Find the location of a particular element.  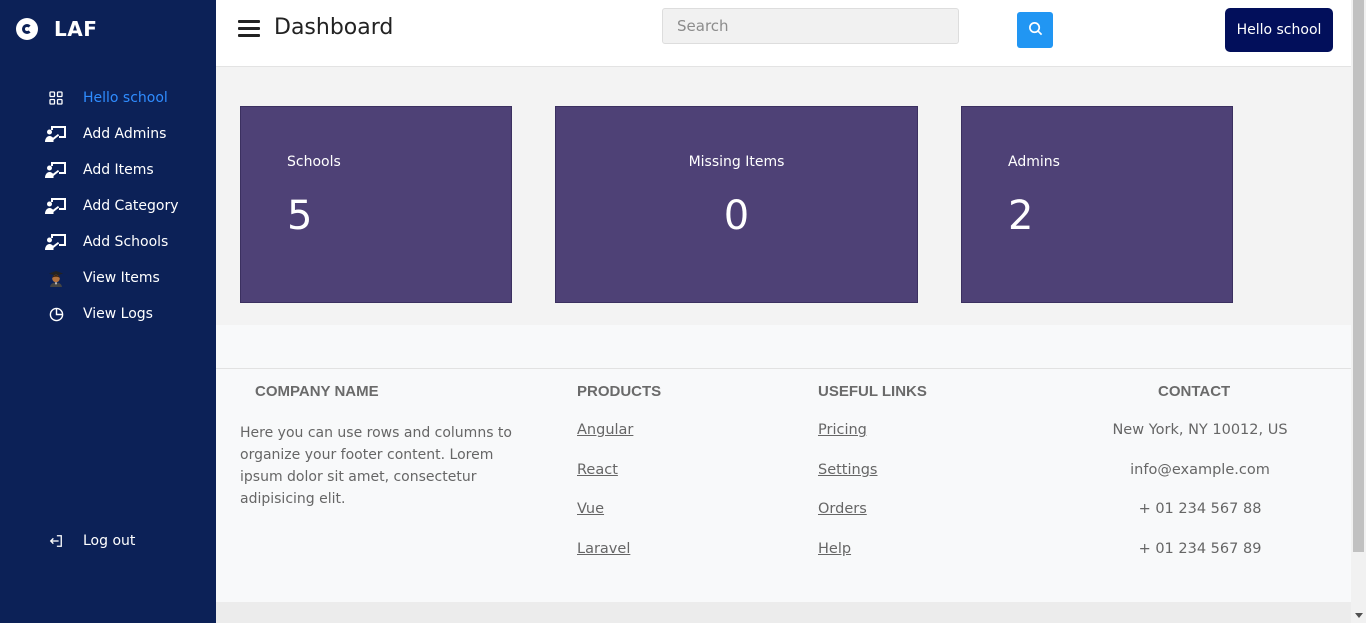

page-scrollbar is located at coordinates (1358, 311).